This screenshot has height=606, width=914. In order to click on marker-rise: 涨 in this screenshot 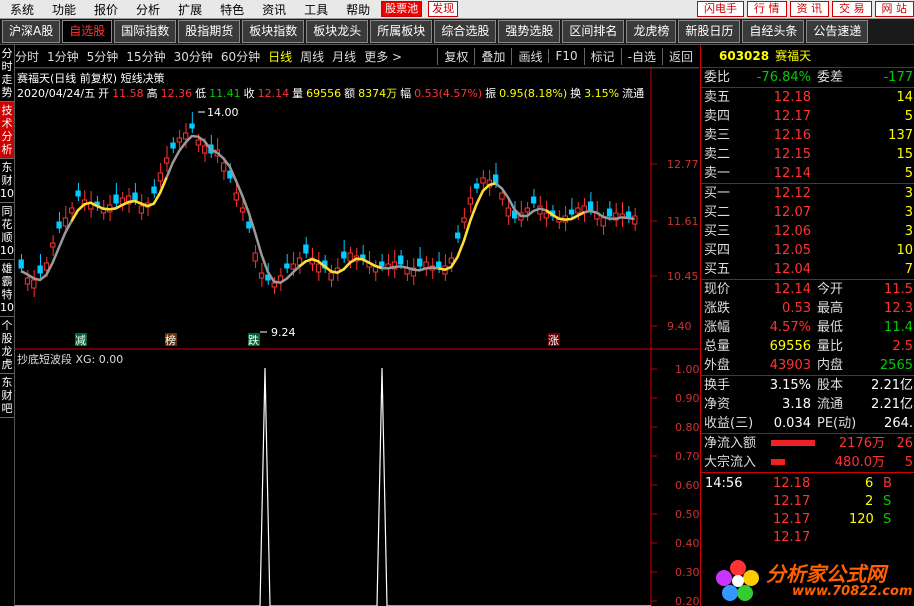, I will do `click(553, 340)`.